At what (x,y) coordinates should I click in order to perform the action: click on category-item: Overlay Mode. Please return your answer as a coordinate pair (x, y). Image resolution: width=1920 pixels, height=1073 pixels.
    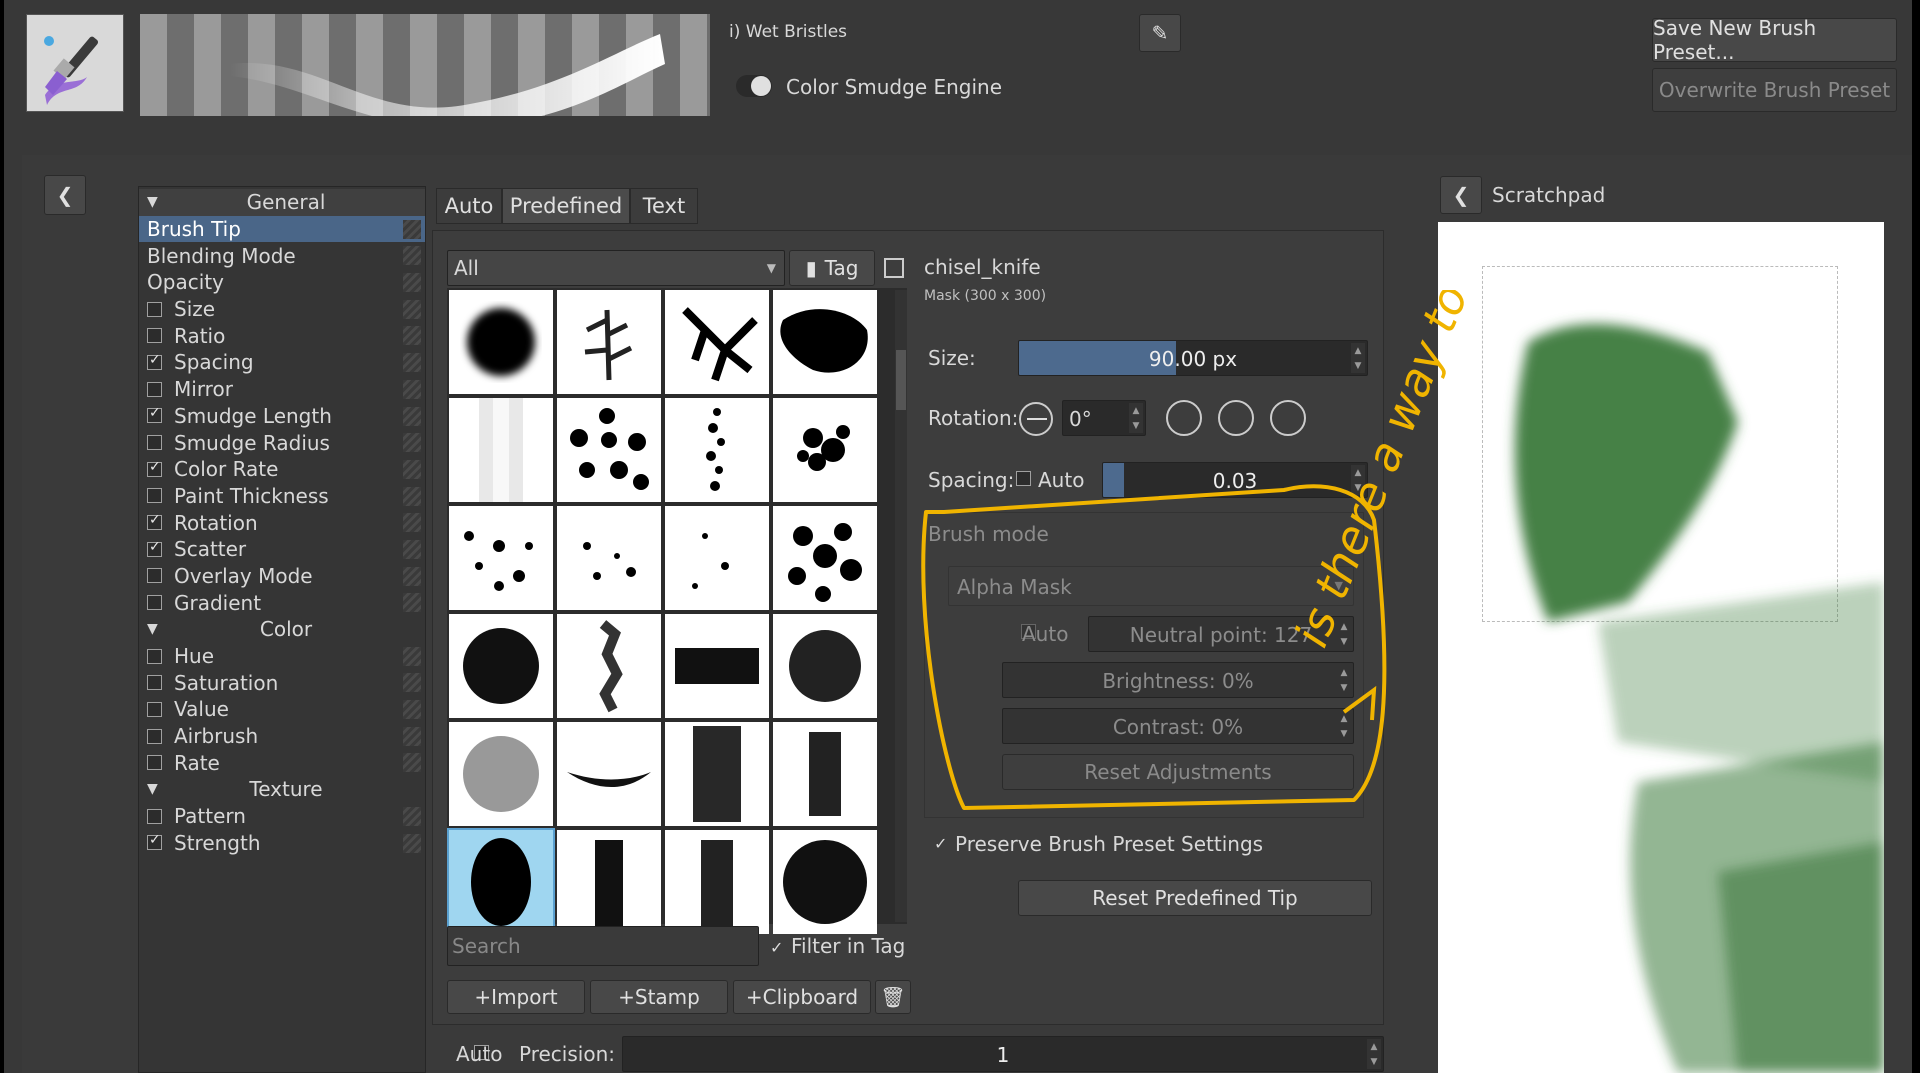
    Looking at the image, I should click on (282, 576).